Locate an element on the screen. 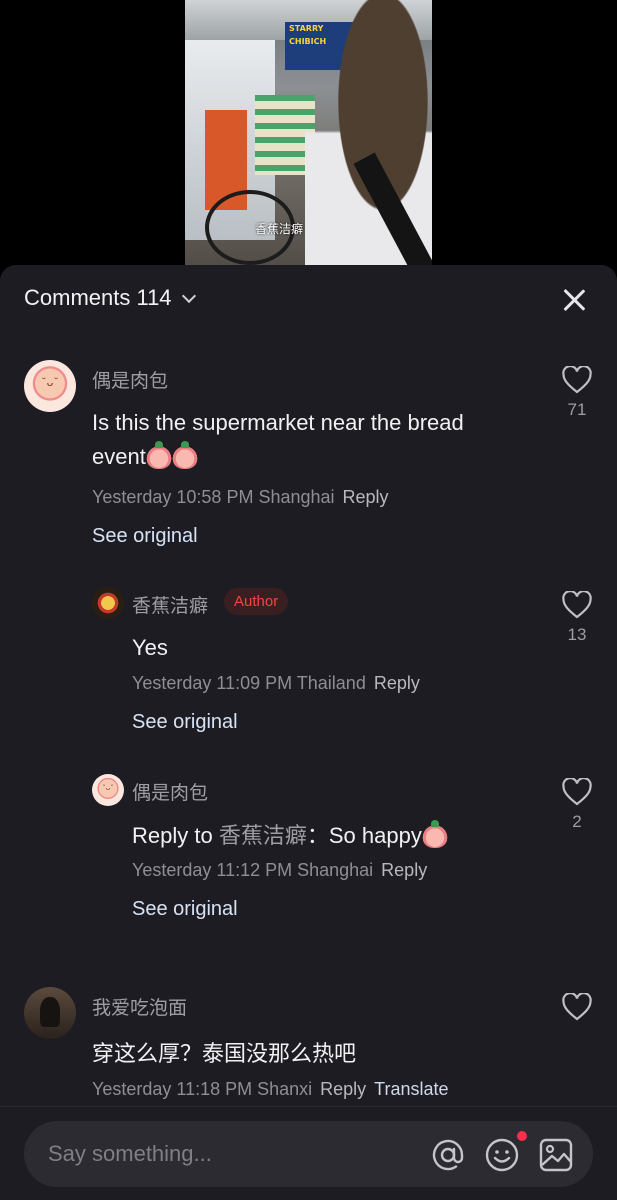  reply-text: Yes is located at coordinates (150, 648).